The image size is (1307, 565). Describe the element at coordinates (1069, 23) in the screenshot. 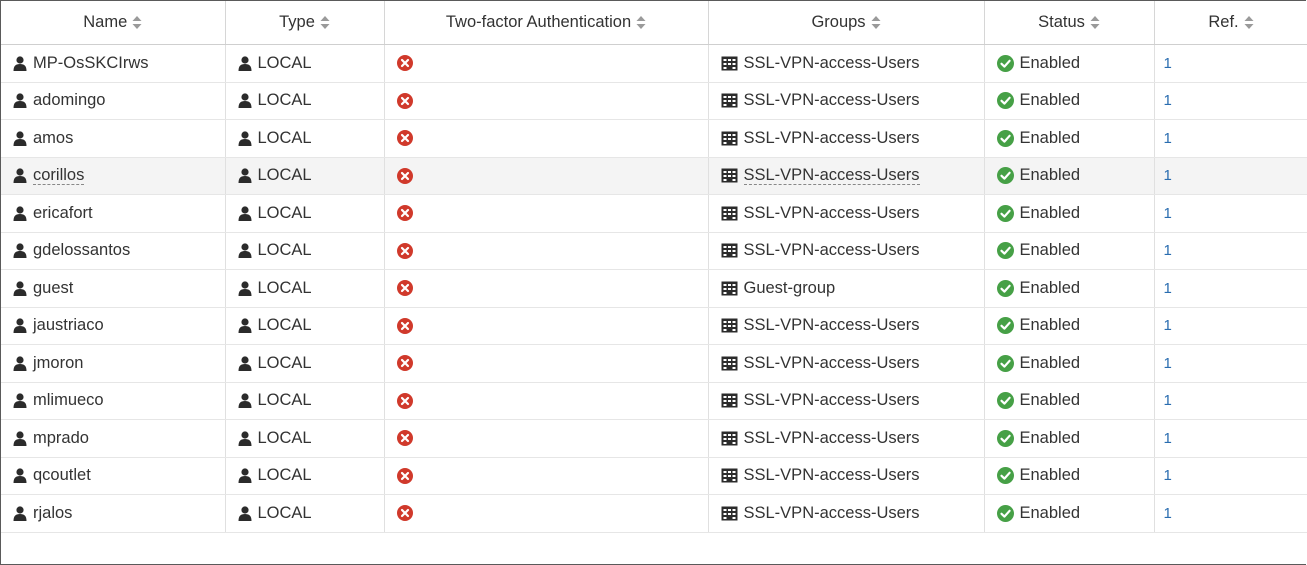

I see `column-header-status: Status` at that location.